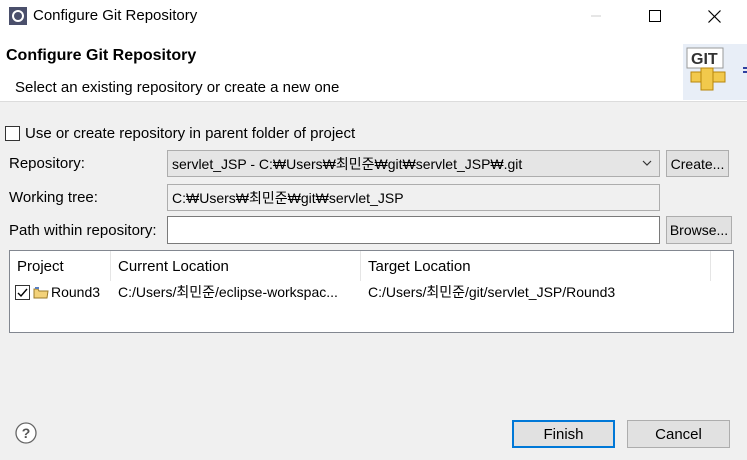 The height and width of the screenshot is (460, 747). Describe the element at coordinates (83, 230) in the screenshot. I see `path-label: Path within repository:` at that location.